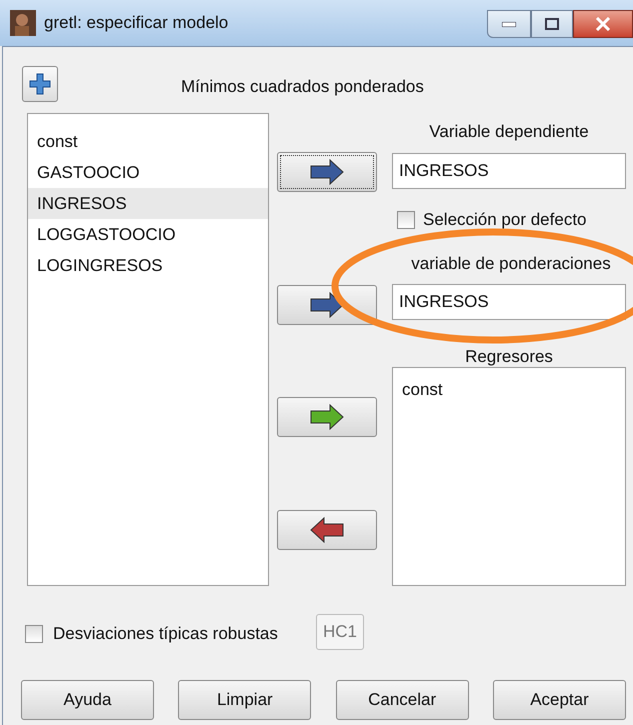  What do you see at coordinates (511, 264) in the screenshot?
I see `weights-label: variable de ponderaciones` at bounding box center [511, 264].